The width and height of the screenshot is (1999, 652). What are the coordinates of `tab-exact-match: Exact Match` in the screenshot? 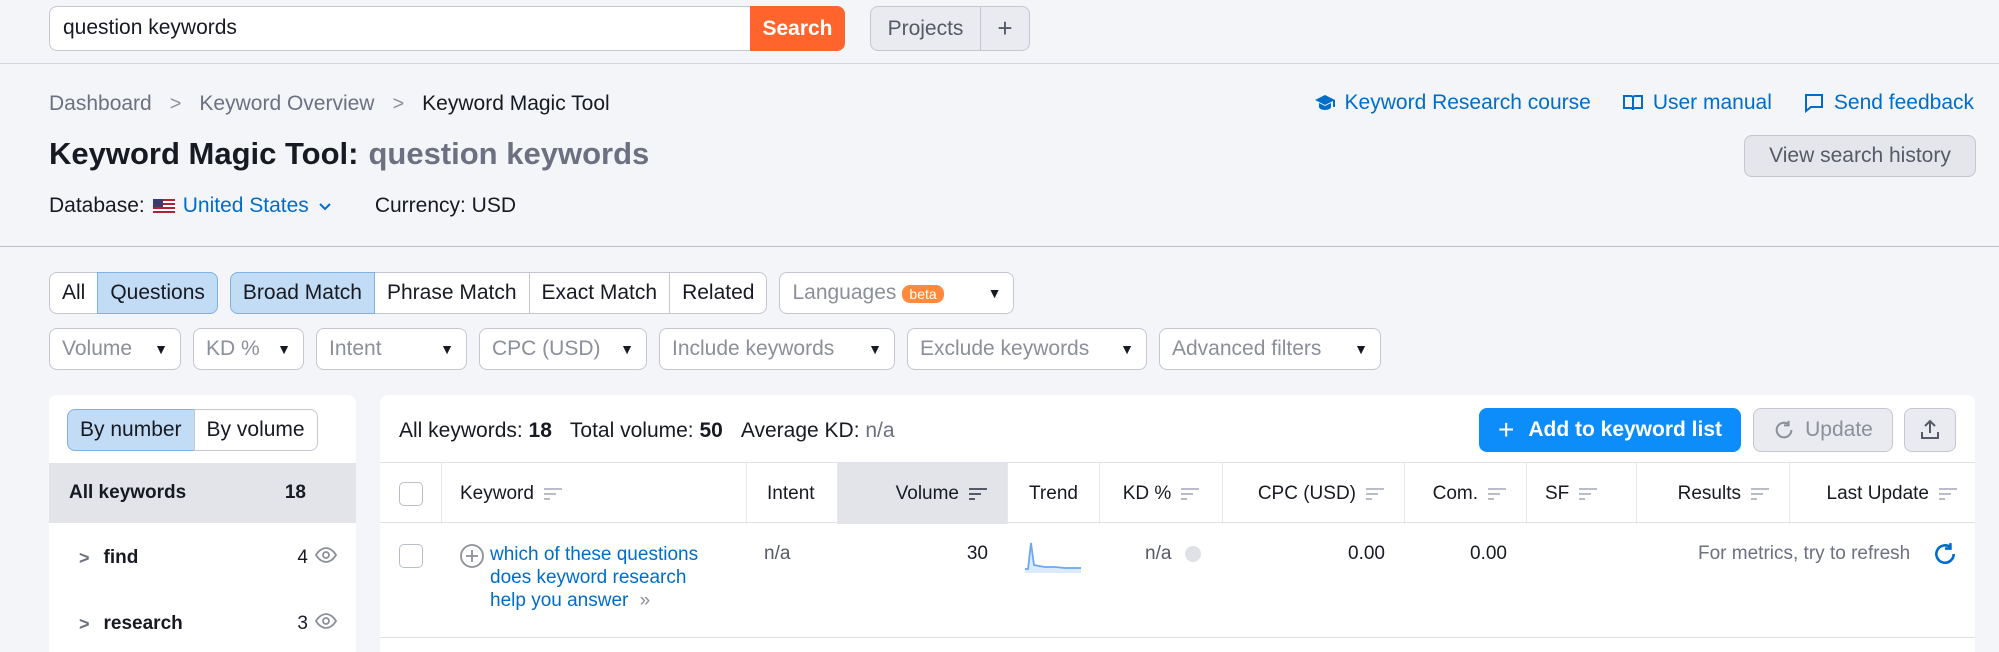 It's located at (599, 293).